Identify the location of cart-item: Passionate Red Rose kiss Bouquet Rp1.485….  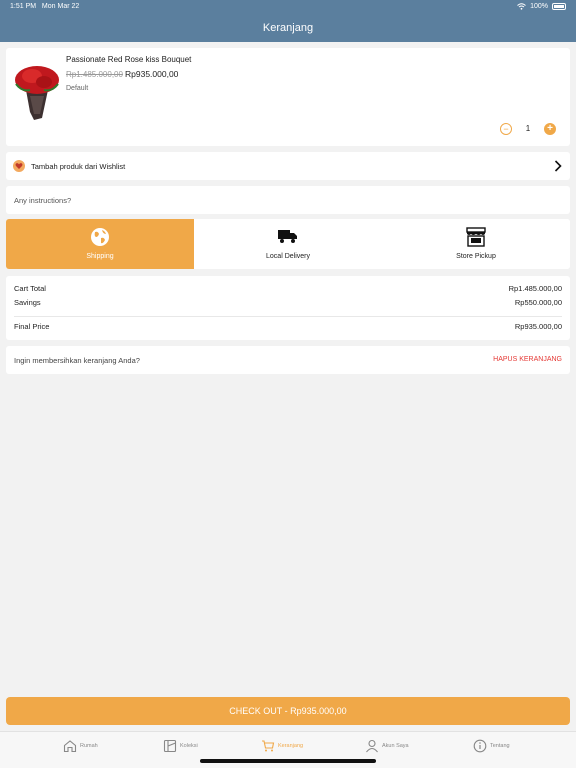
(288, 97).